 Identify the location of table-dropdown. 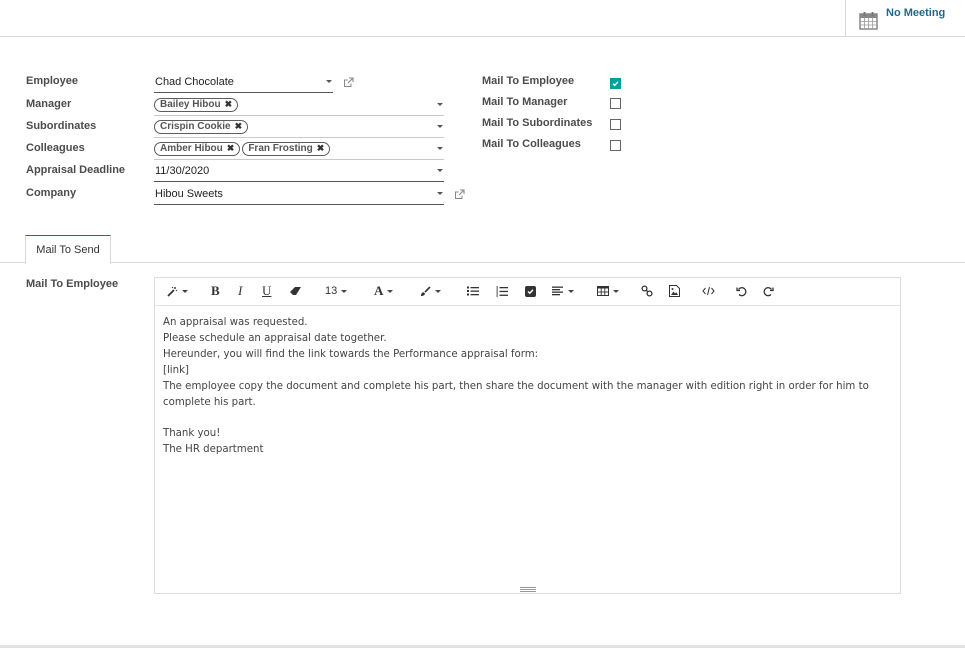
(608, 291).